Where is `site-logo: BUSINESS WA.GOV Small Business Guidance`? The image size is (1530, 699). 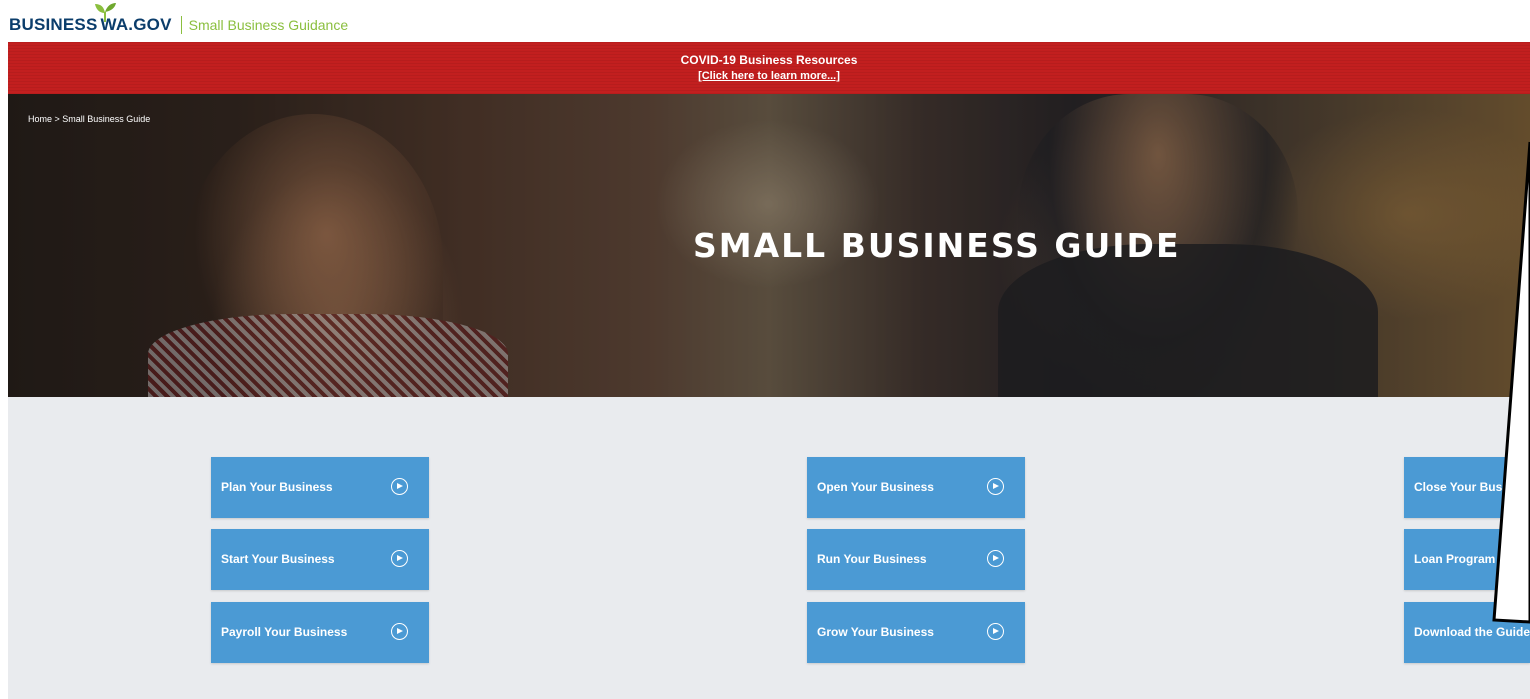
site-logo: BUSINESS WA.GOV Small Business Guidance is located at coordinates (179, 20).